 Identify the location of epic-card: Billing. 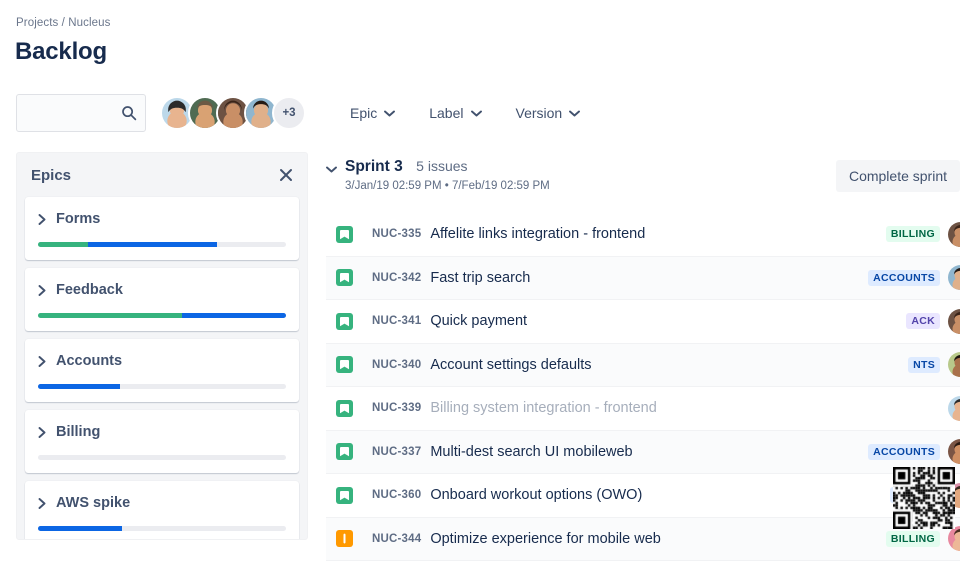
(162, 441).